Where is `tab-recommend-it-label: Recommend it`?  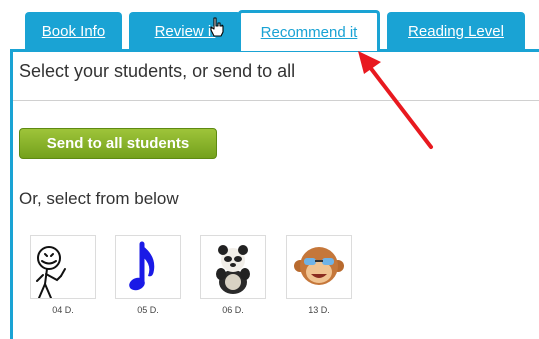
tab-recommend-it-label: Recommend it is located at coordinates (309, 32).